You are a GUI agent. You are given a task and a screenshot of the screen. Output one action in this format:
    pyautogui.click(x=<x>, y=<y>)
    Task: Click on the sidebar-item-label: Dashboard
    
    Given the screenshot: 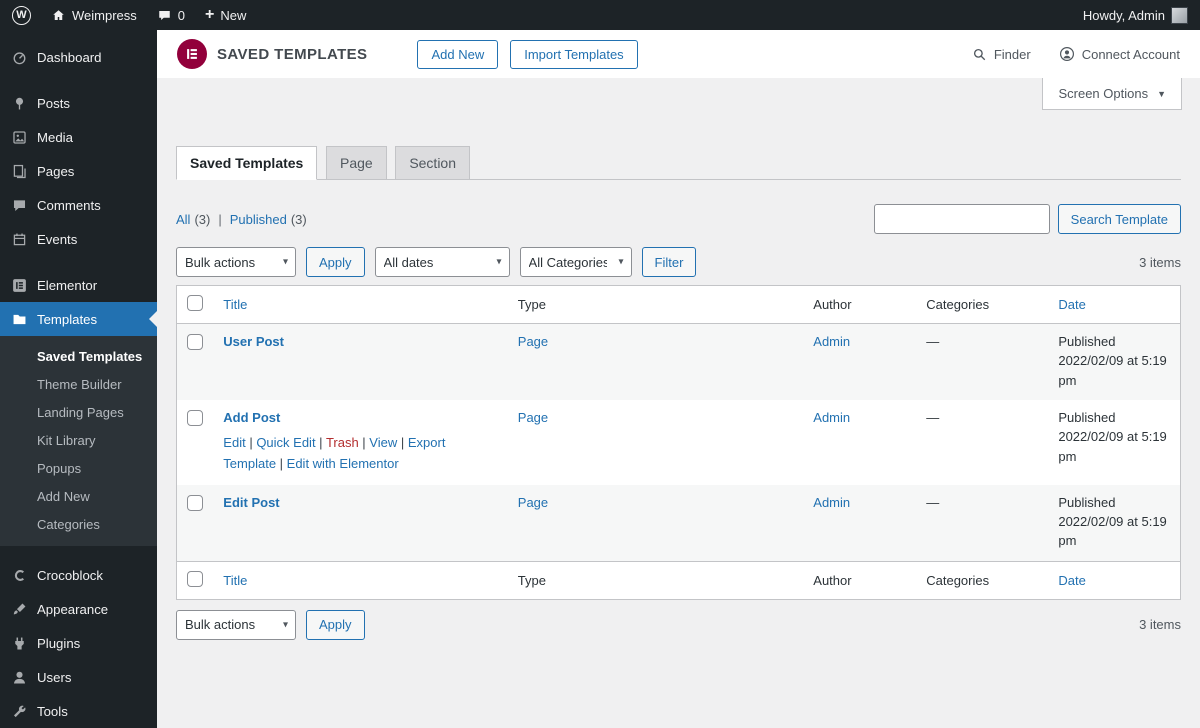 What is the action you would take?
    pyautogui.click(x=69, y=57)
    